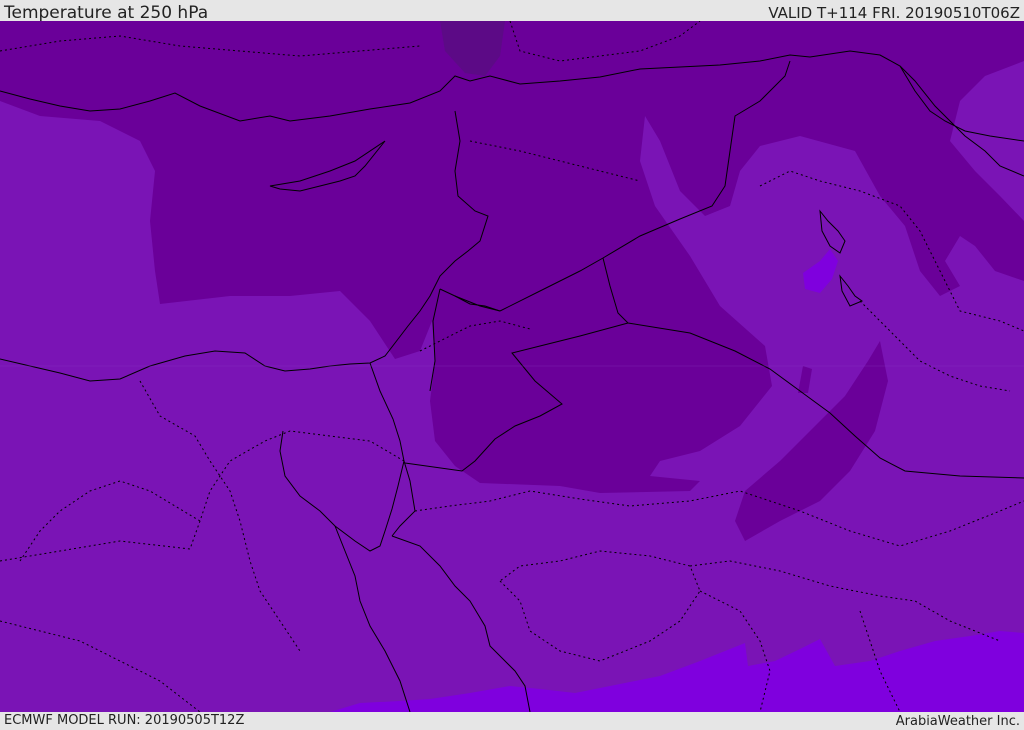  What do you see at coordinates (124, 720) in the screenshot?
I see `model-run-label: ECMWF MODEL RUN: 20190505T12Z` at bounding box center [124, 720].